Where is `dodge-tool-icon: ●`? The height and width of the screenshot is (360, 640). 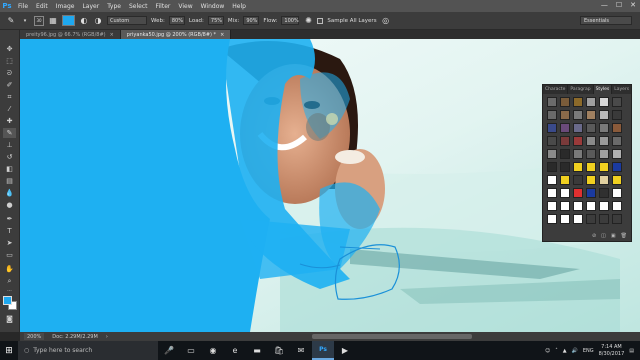 dodge-tool-icon: ● is located at coordinates (9, 205).